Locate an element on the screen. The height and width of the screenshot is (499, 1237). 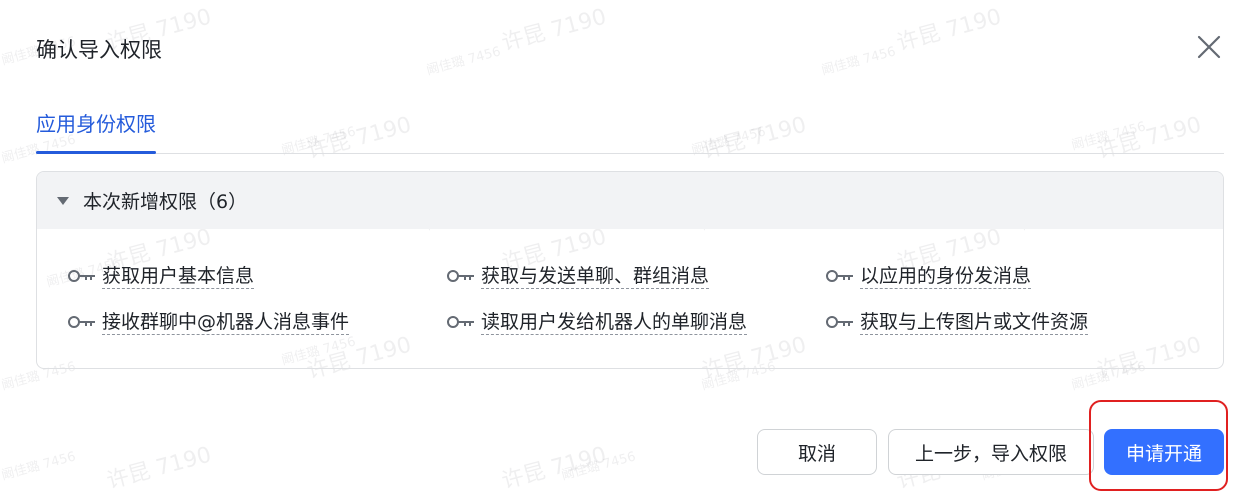
permission-item: 获取与发送单聊、群组消息 is located at coordinates (578, 276).